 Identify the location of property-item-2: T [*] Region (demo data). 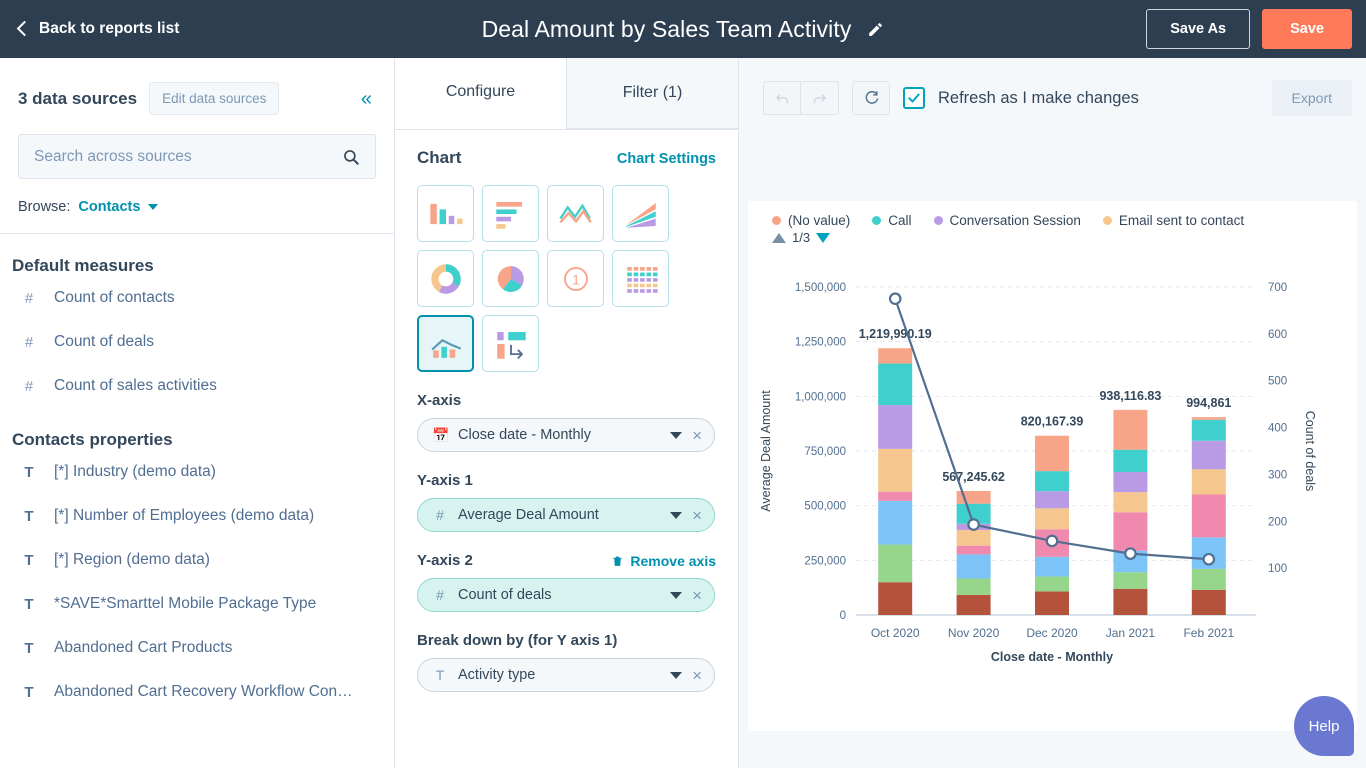
(197, 560).